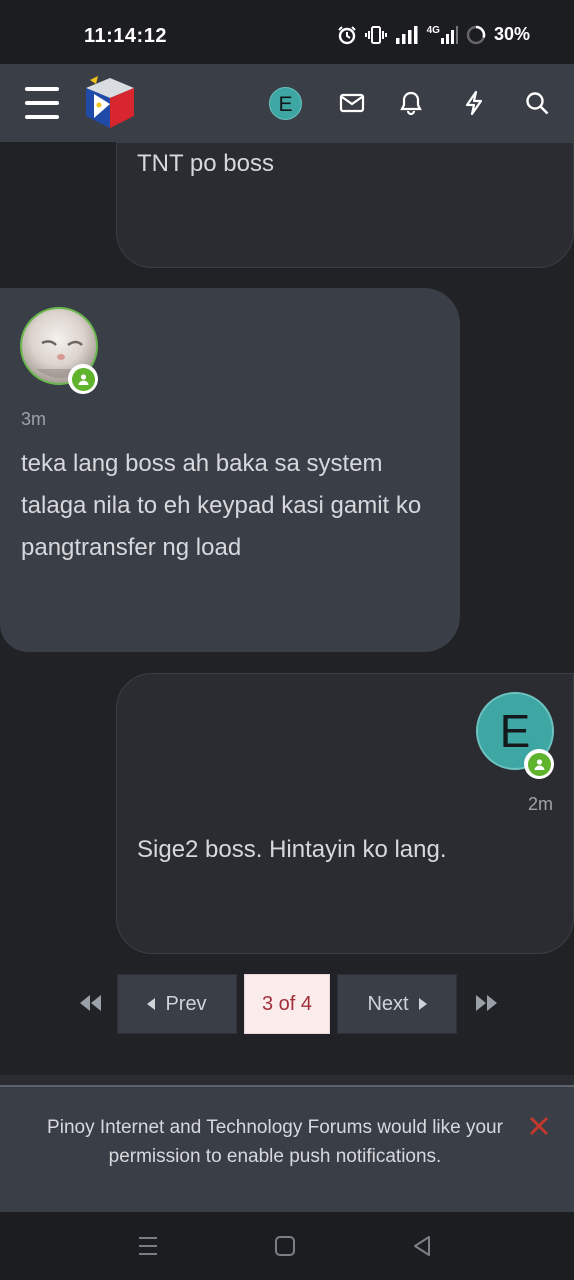 Image resolution: width=574 pixels, height=1280 pixels. What do you see at coordinates (422, 1246) in the screenshot?
I see `back-icon` at bounding box center [422, 1246].